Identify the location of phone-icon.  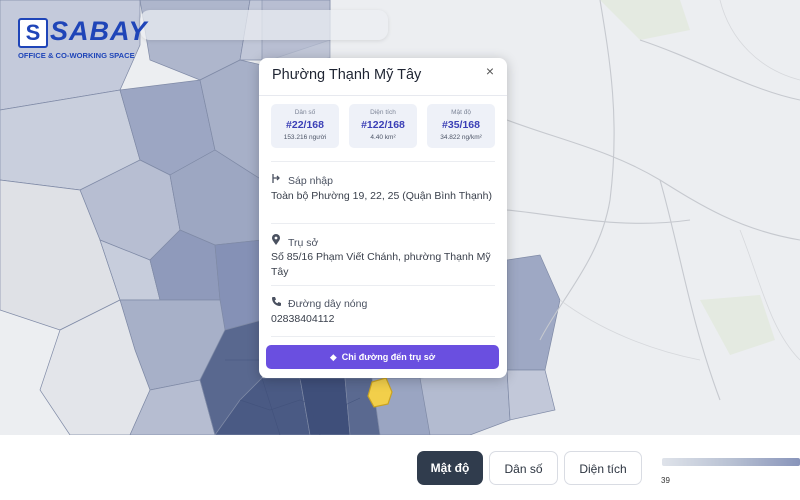
(277, 303).